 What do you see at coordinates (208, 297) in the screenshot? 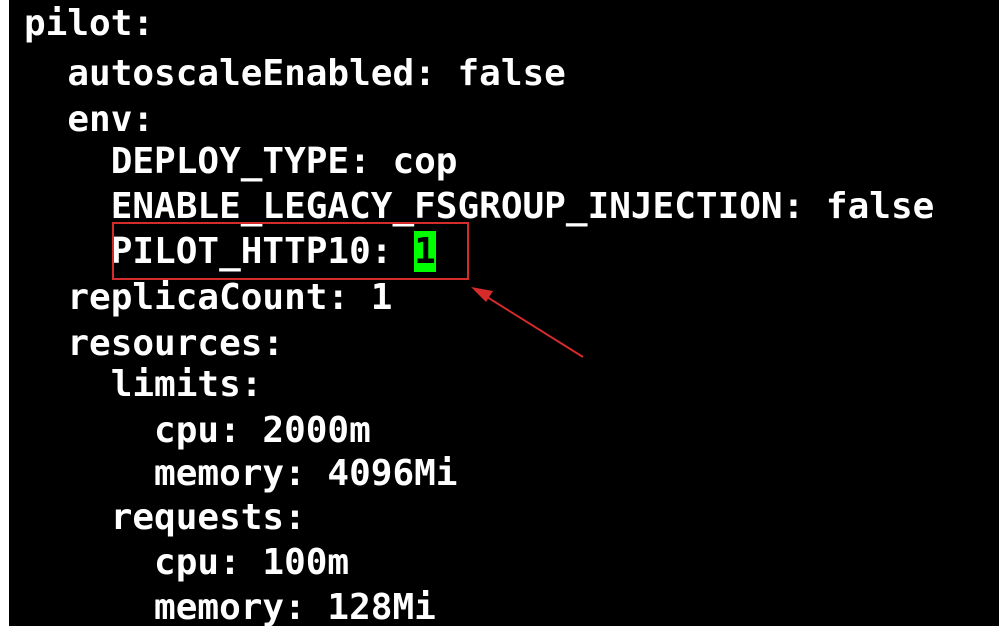
I see `yaml-line-replica-count: replicaCount: 1` at bounding box center [208, 297].